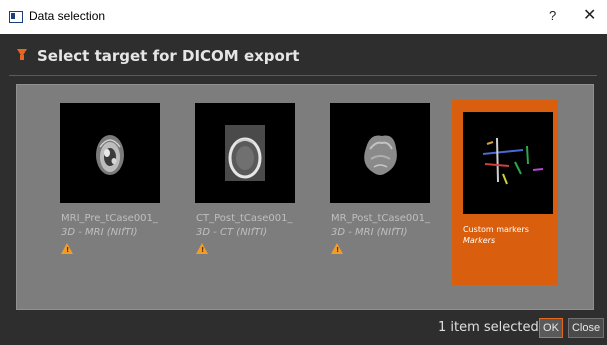 Image resolution: width=607 pixels, height=345 pixels. I want to click on data-item-mri-pre: MRI_Pre_tCase001_ 3D - MRI (NIfTI) !, so click(110, 188).